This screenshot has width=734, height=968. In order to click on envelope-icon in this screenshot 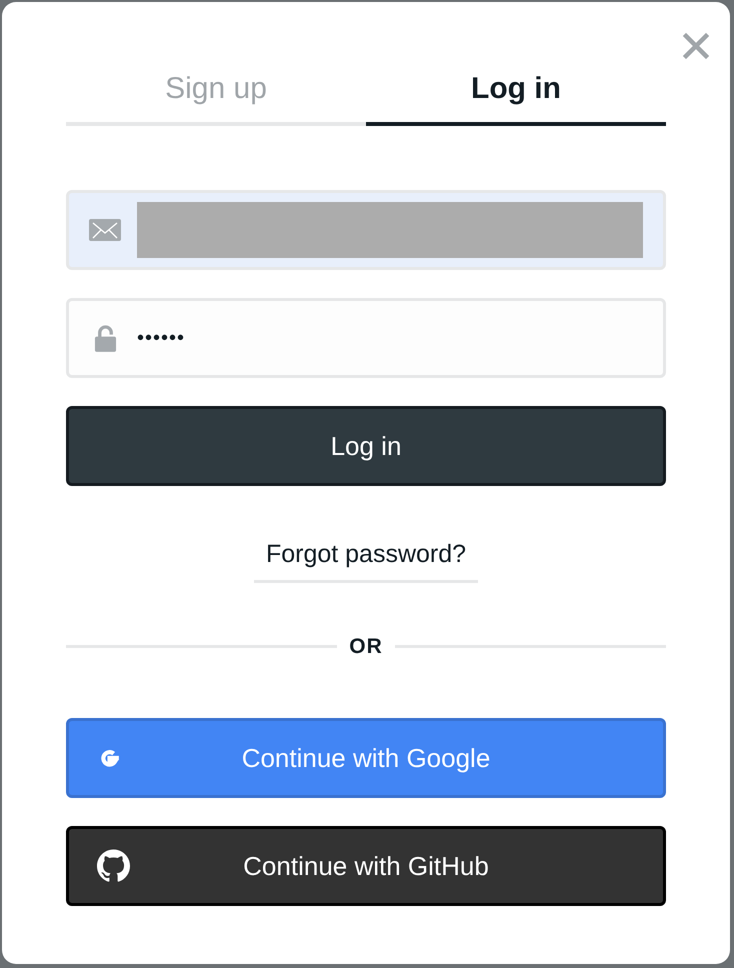, I will do `click(105, 230)`.